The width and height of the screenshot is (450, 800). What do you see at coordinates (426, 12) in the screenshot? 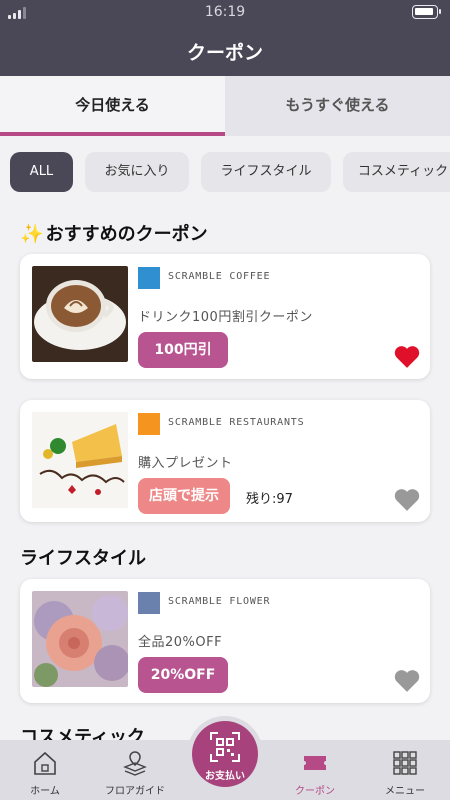
I see `battery-icon` at bounding box center [426, 12].